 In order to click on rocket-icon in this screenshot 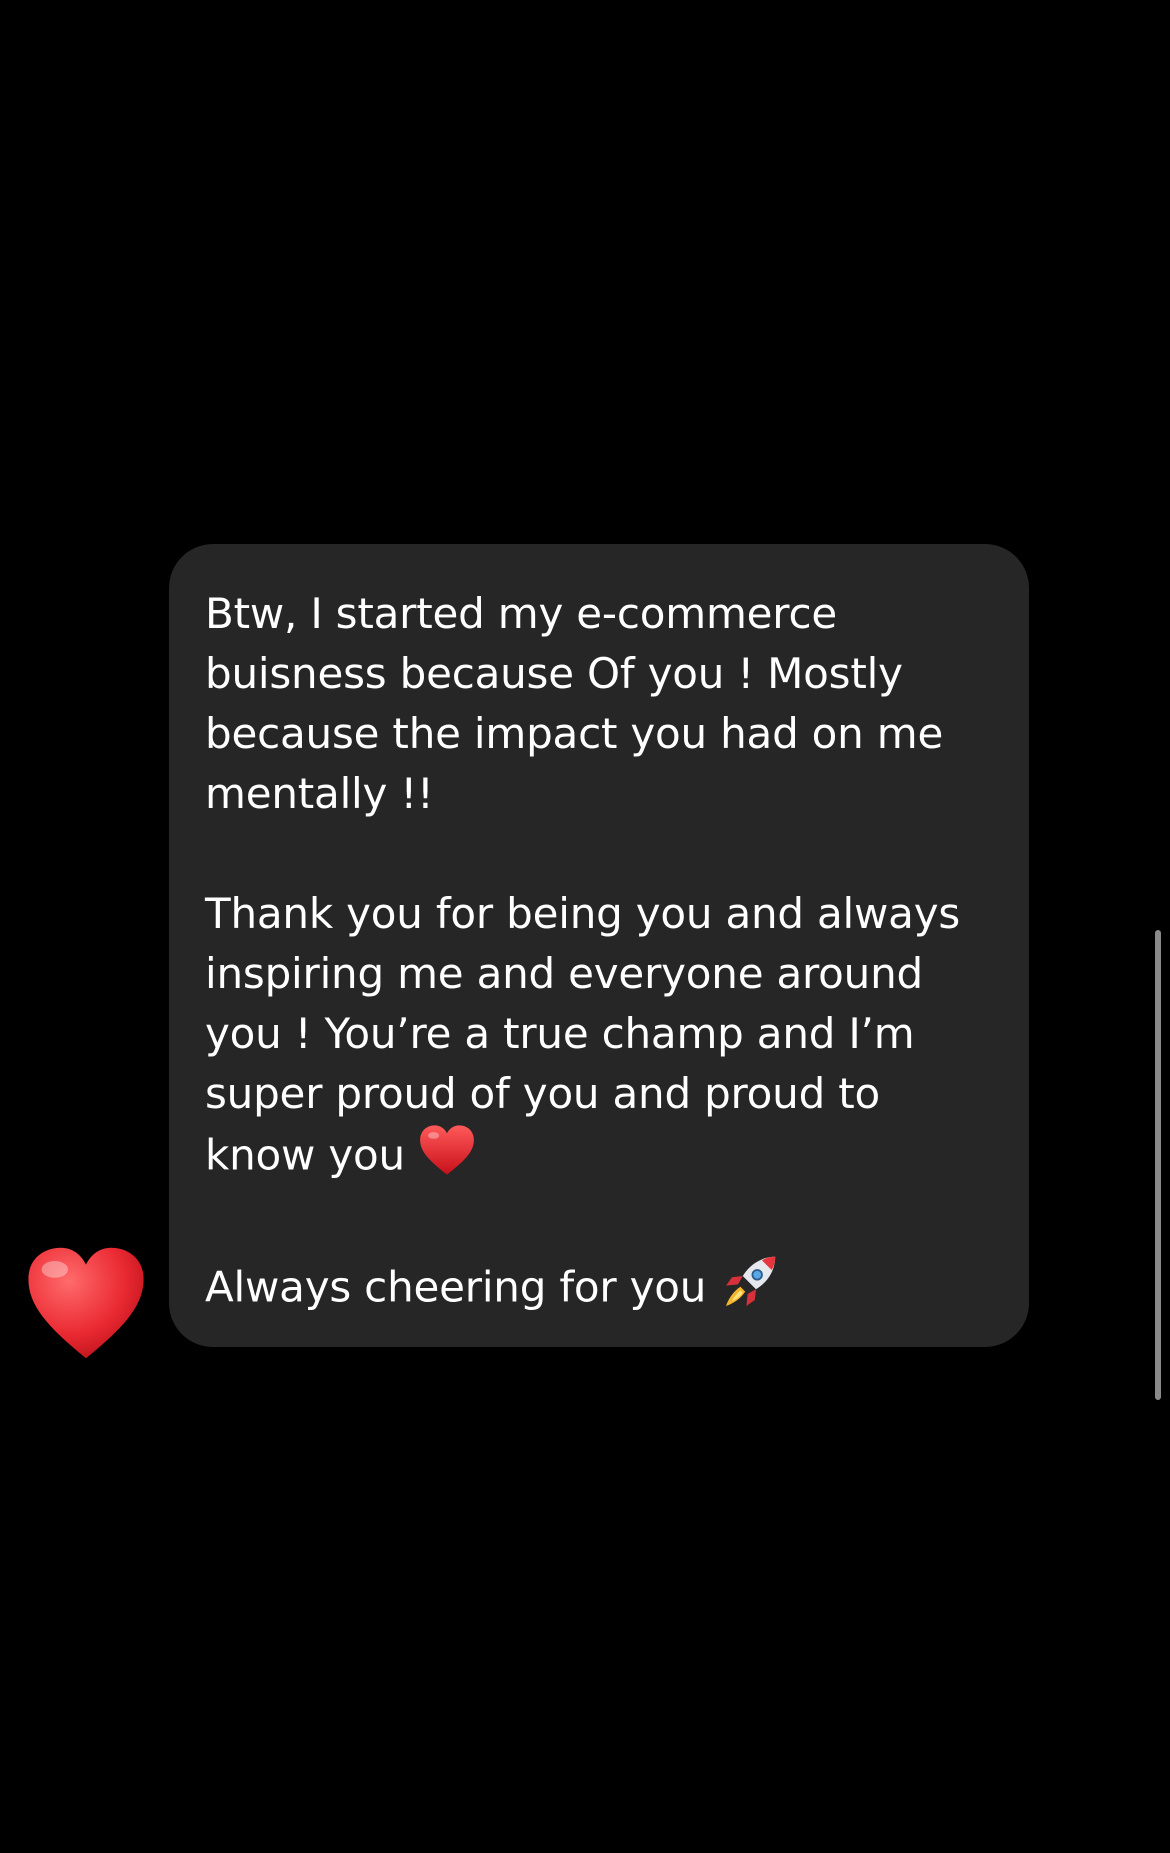, I will do `click(750, 1290)`.